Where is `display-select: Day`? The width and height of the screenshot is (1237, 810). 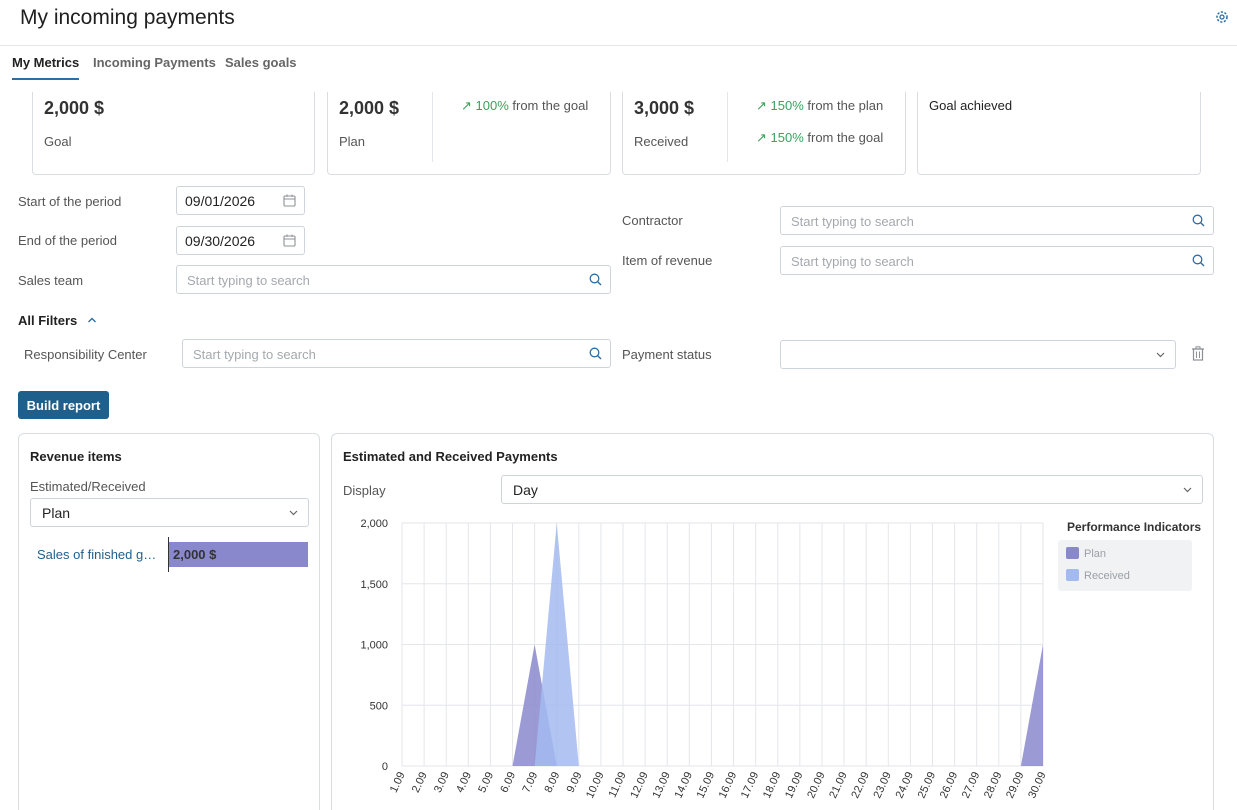 display-select: Day is located at coordinates (852, 489).